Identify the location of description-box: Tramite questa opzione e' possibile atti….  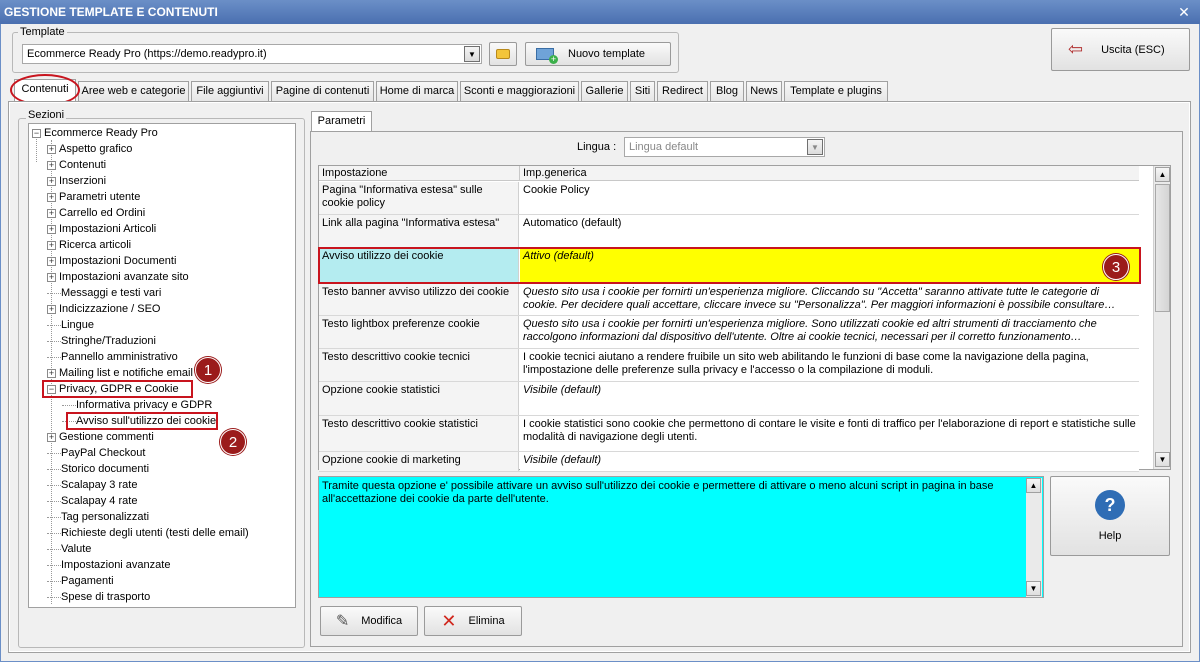
(681, 537).